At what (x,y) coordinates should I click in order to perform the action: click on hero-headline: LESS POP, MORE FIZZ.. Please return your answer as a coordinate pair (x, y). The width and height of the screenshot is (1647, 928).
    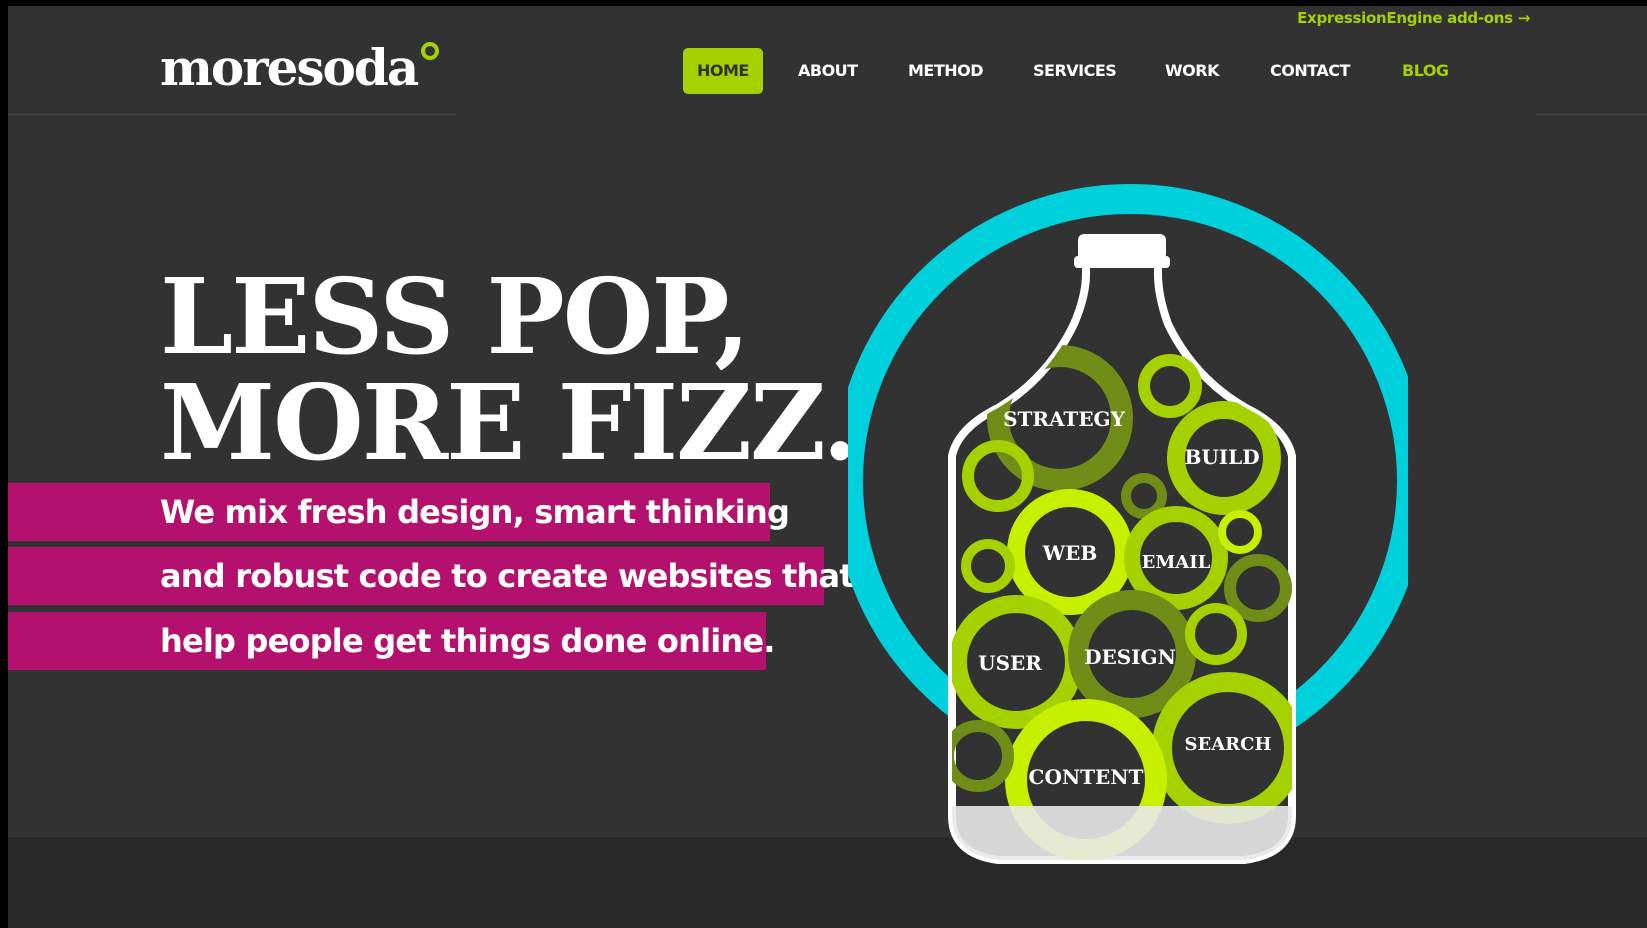
    Looking at the image, I should click on (509, 369).